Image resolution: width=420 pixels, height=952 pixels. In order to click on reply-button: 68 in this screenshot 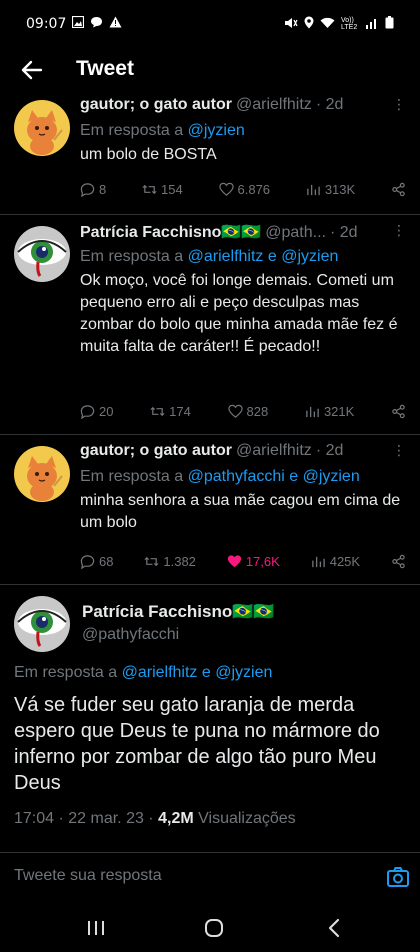, I will do `click(96, 561)`.